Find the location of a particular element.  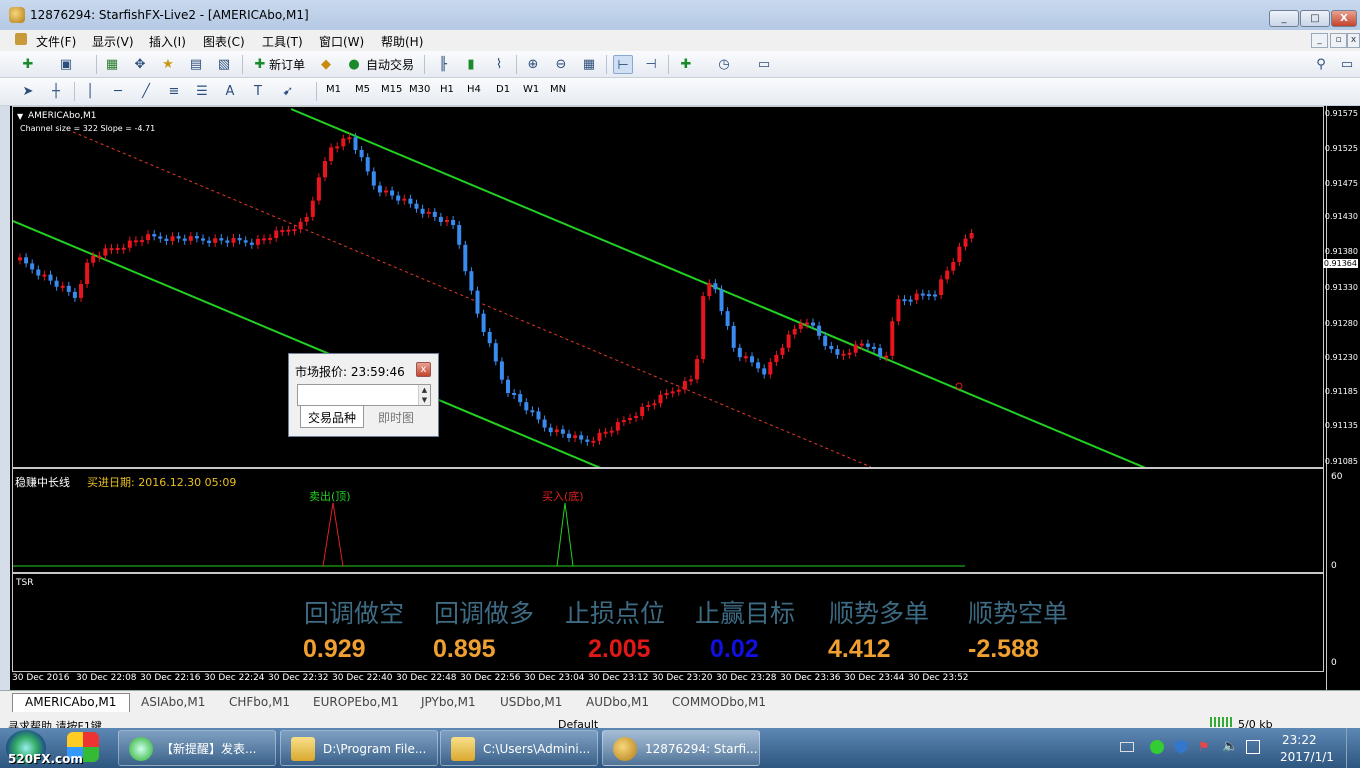

templates-icon: ▭ is located at coordinates (764, 64).